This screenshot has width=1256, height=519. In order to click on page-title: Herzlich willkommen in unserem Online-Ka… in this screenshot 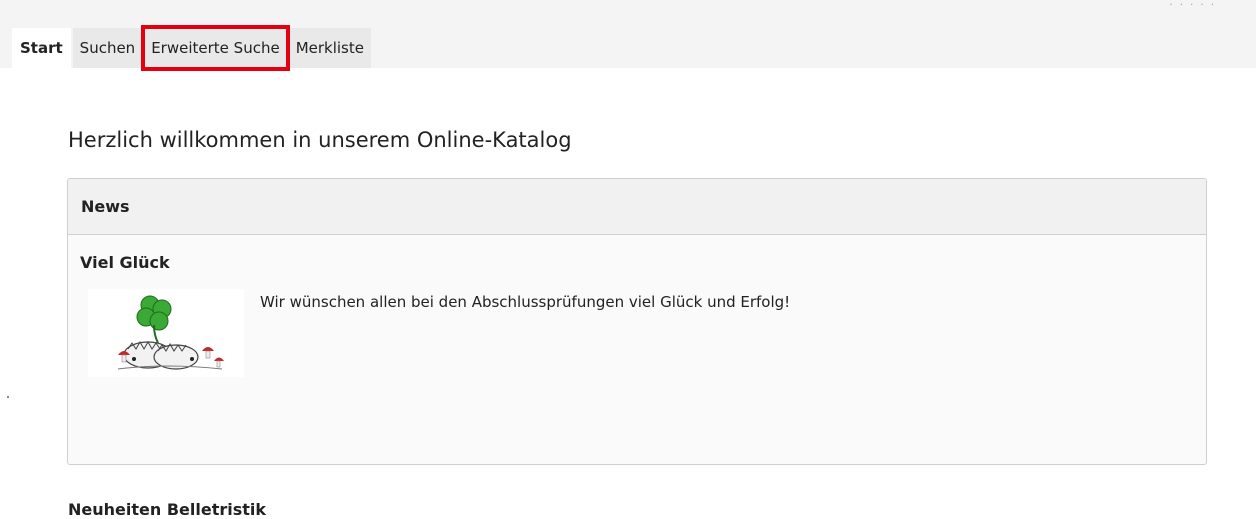, I will do `click(320, 140)`.